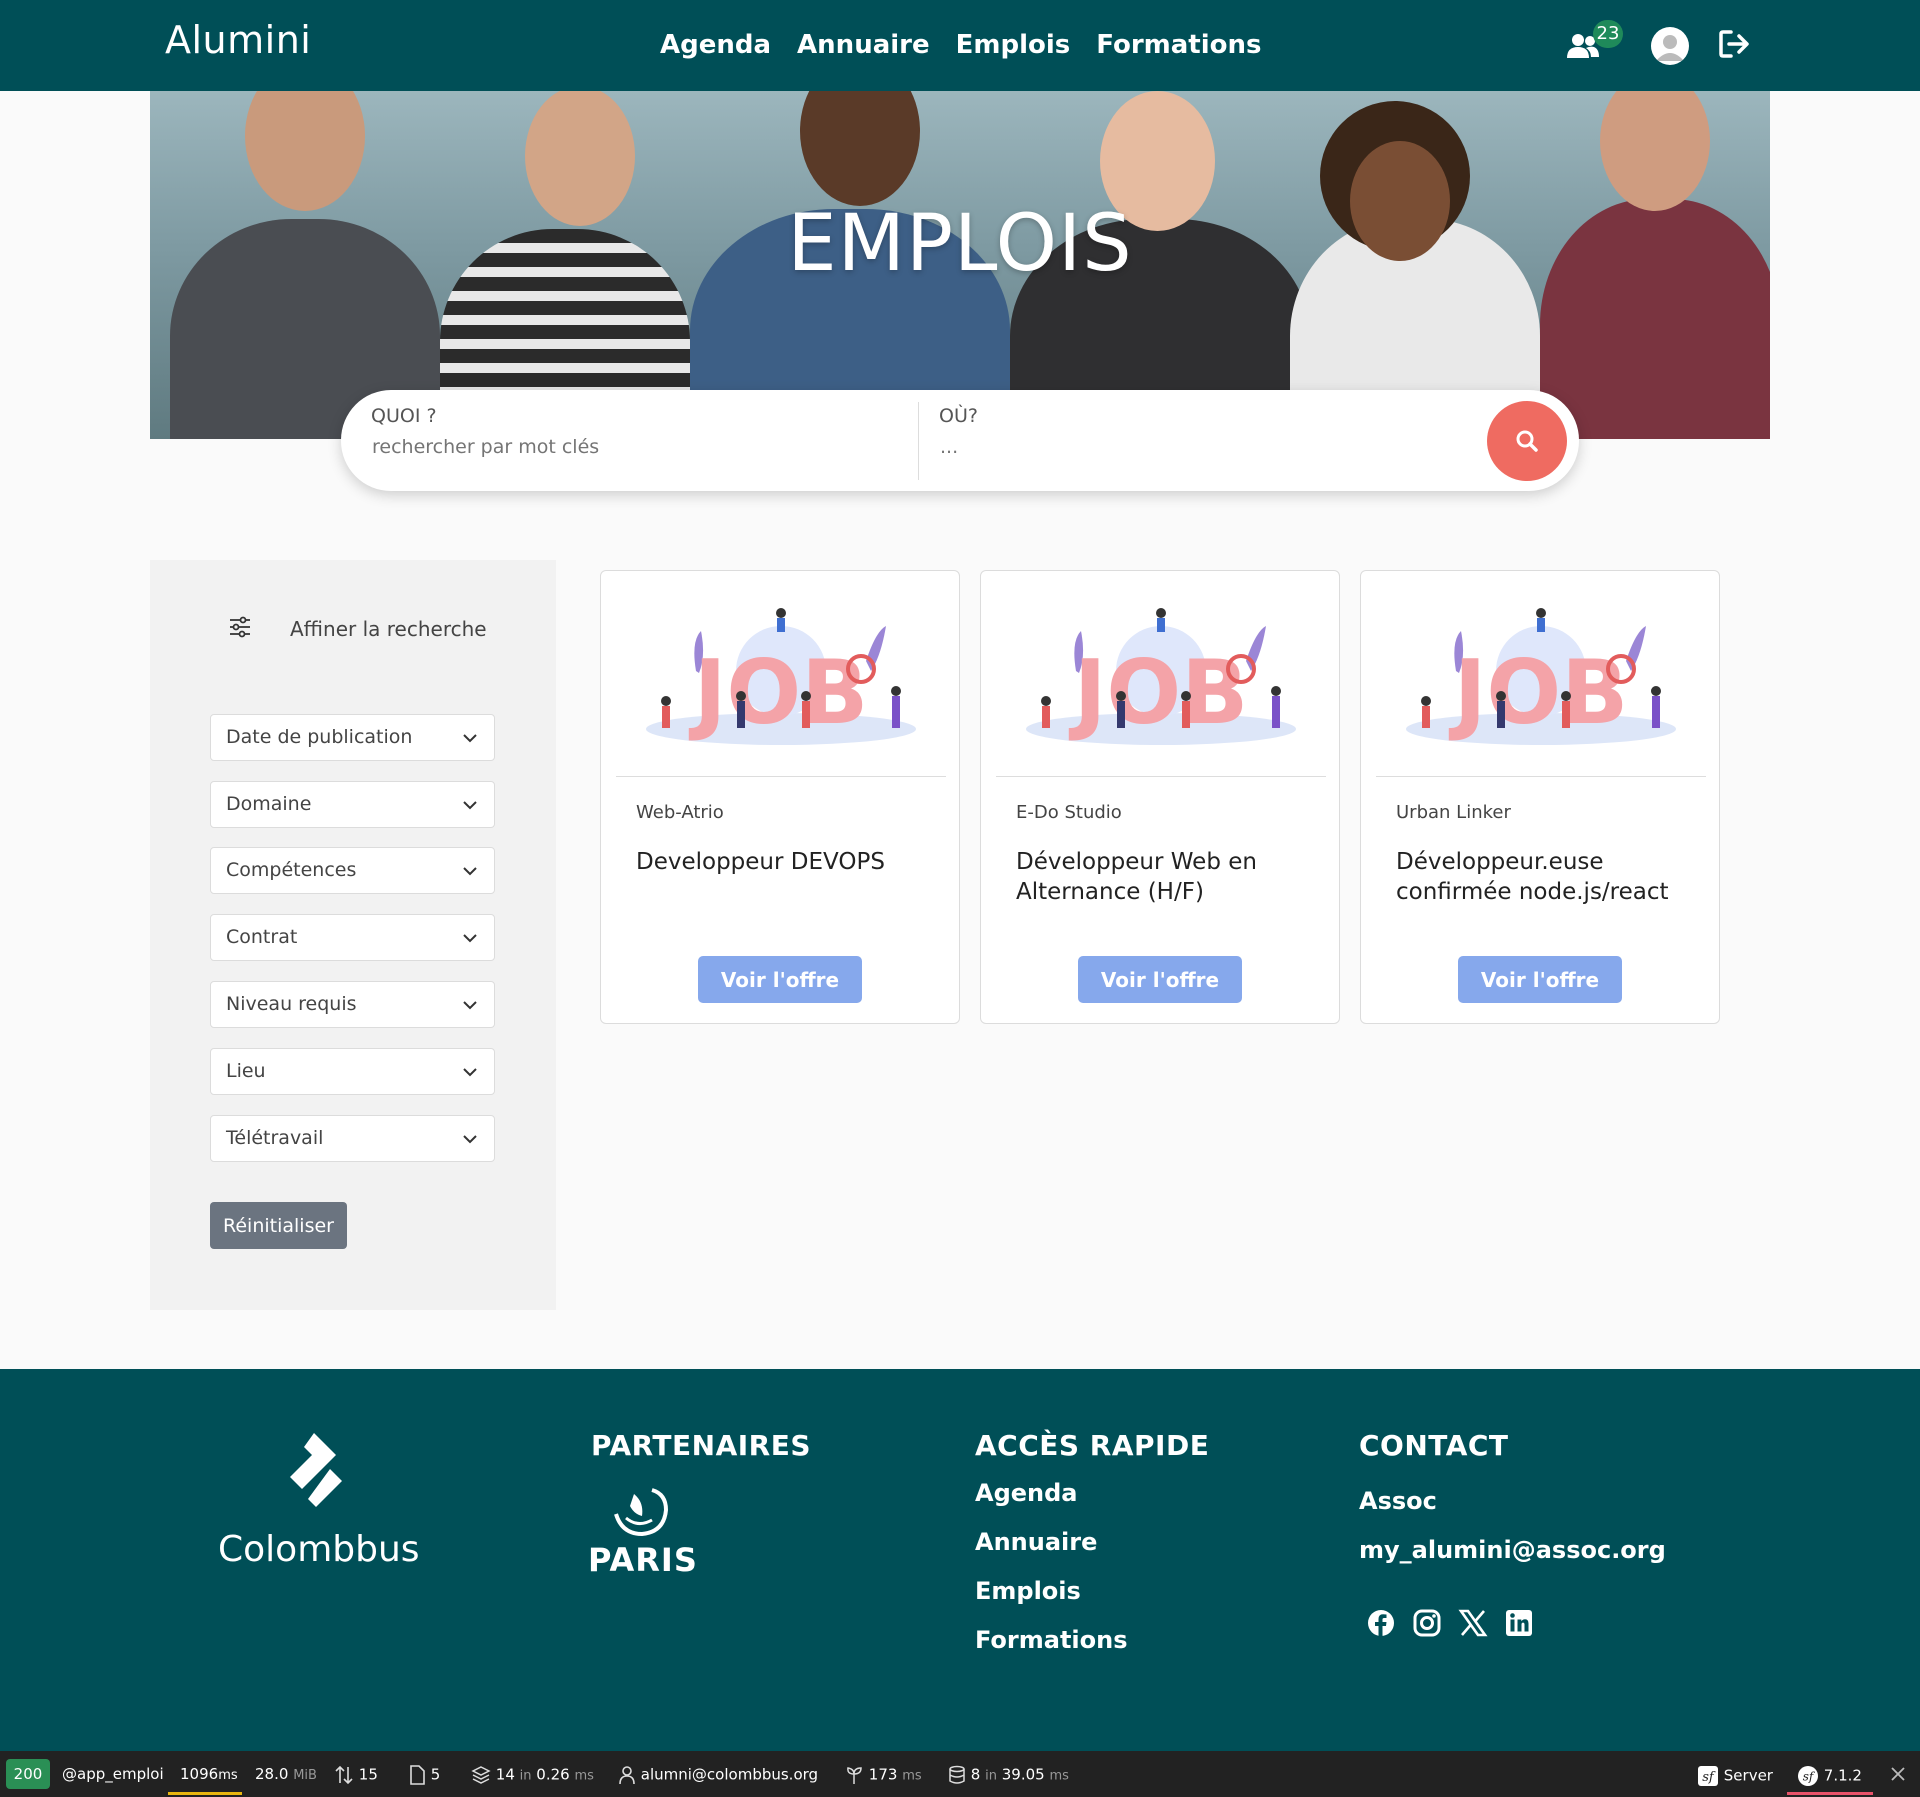 The height and width of the screenshot is (1797, 1920). What do you see at coordinates (205, 1793) in the screenshot?
I see `time-indicator` at bounding box center [205, 1793].